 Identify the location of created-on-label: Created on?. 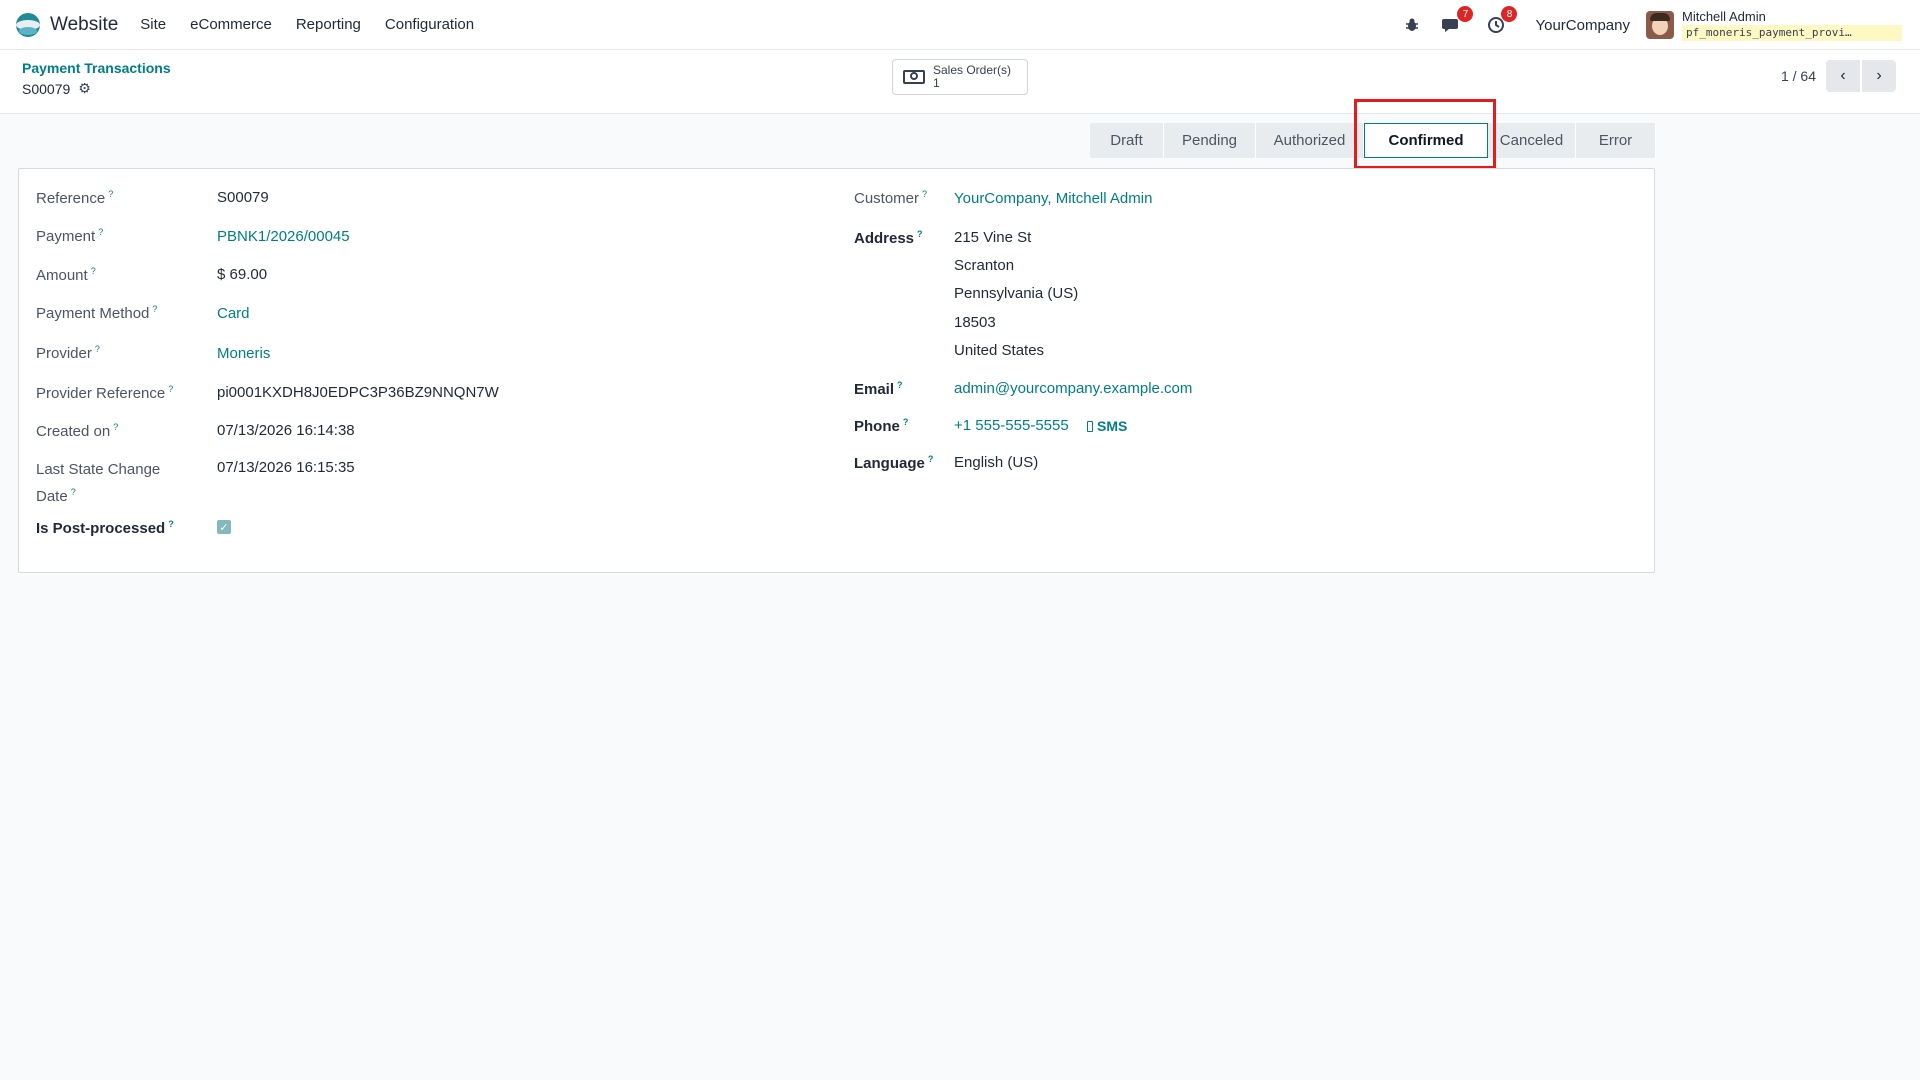
(77, 431).